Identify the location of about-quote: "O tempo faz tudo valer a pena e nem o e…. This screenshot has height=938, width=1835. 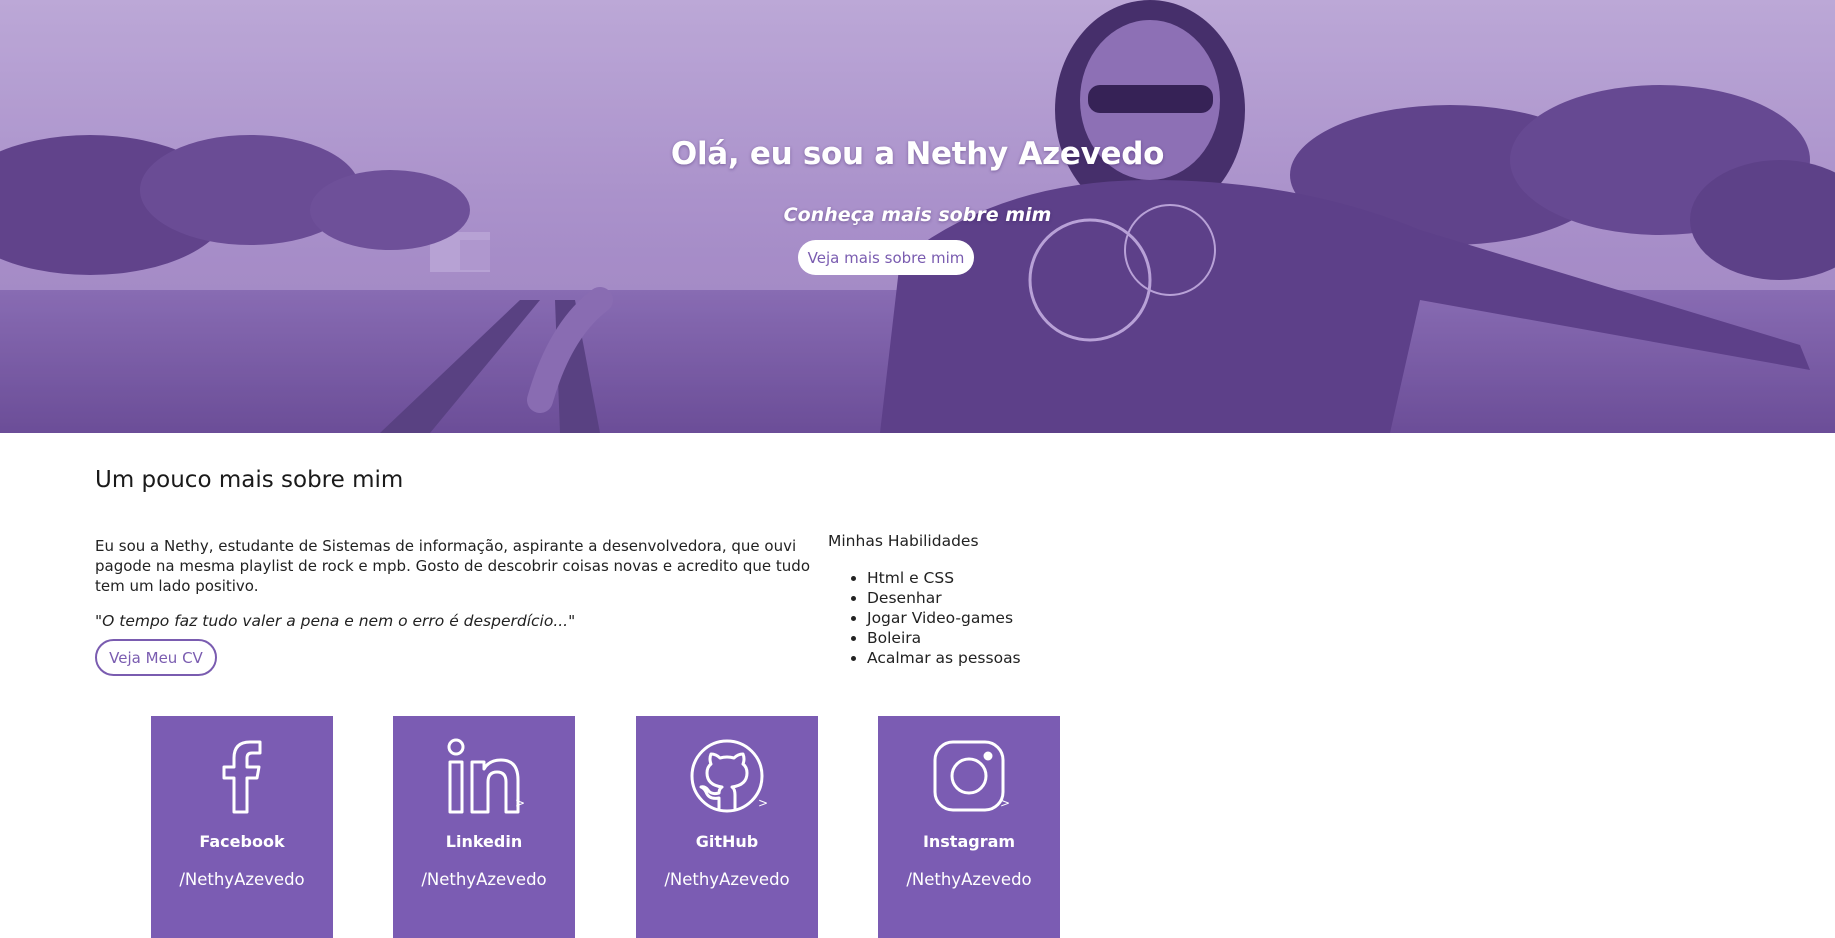
(335, 621).